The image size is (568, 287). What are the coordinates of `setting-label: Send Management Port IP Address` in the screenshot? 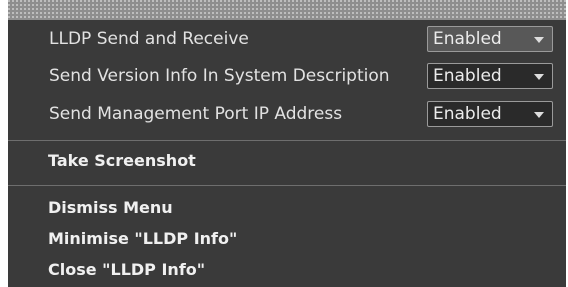 It's located at (196, 114).